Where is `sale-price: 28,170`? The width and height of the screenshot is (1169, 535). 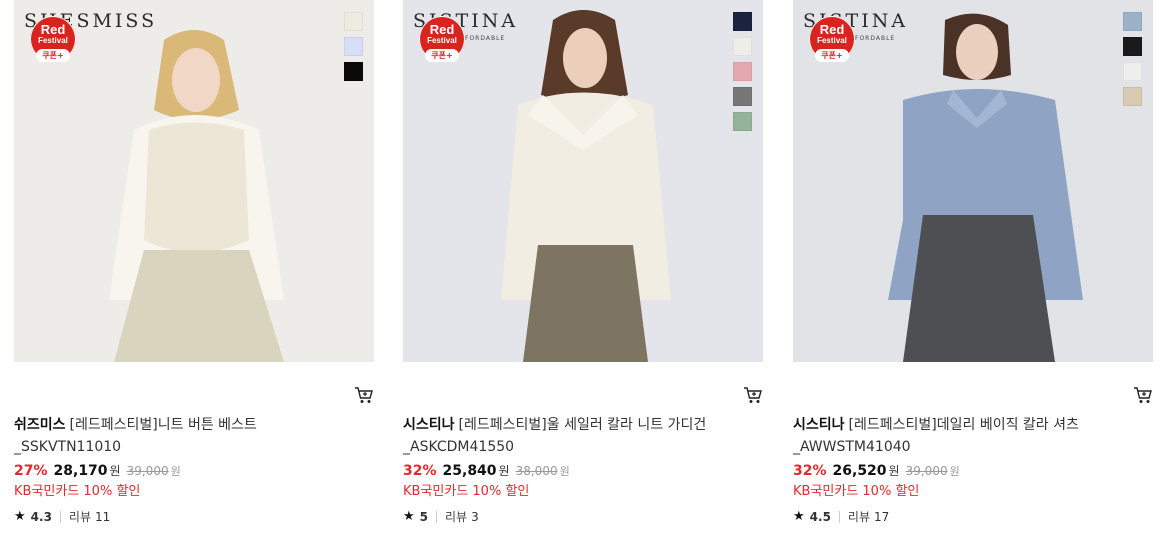 sale-price: 28,170 is located at coordinates (80, 471).